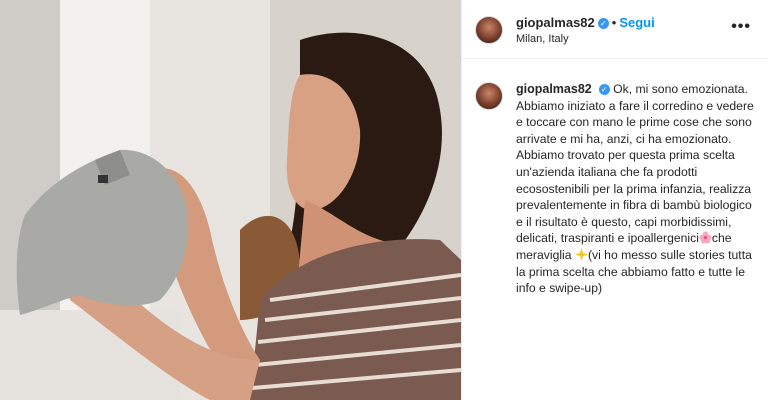 This screenshot has height=400, width=768. I want to click on avatar, so click(489, 30).